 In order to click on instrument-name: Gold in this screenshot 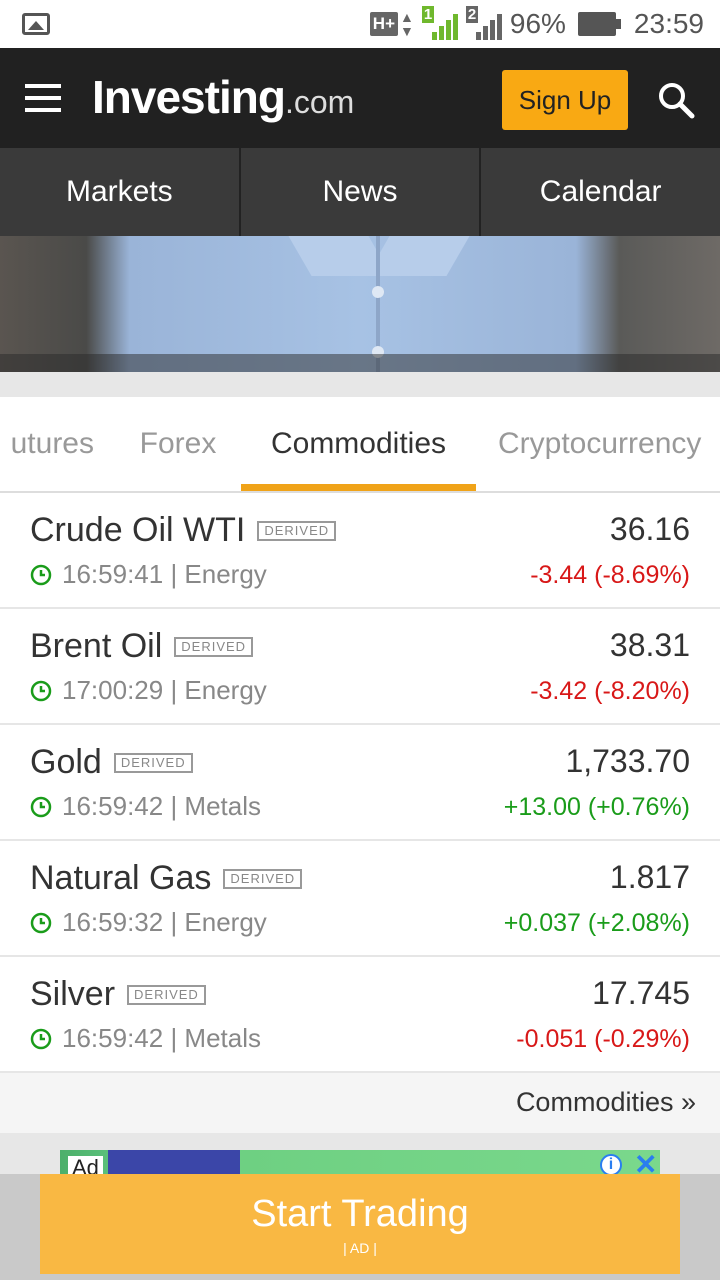, I will do `click(66, 762)`.